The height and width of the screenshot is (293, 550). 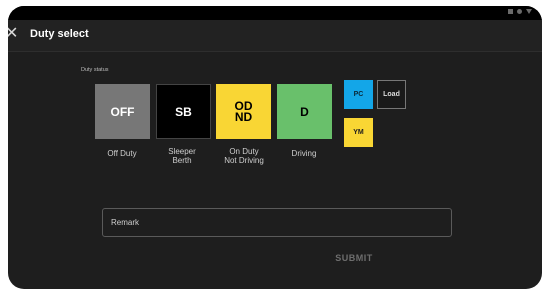 What do you see at coordinates (529, 11) in the screenshot?
I see `battery-icon` at bounding box center [529, 11].